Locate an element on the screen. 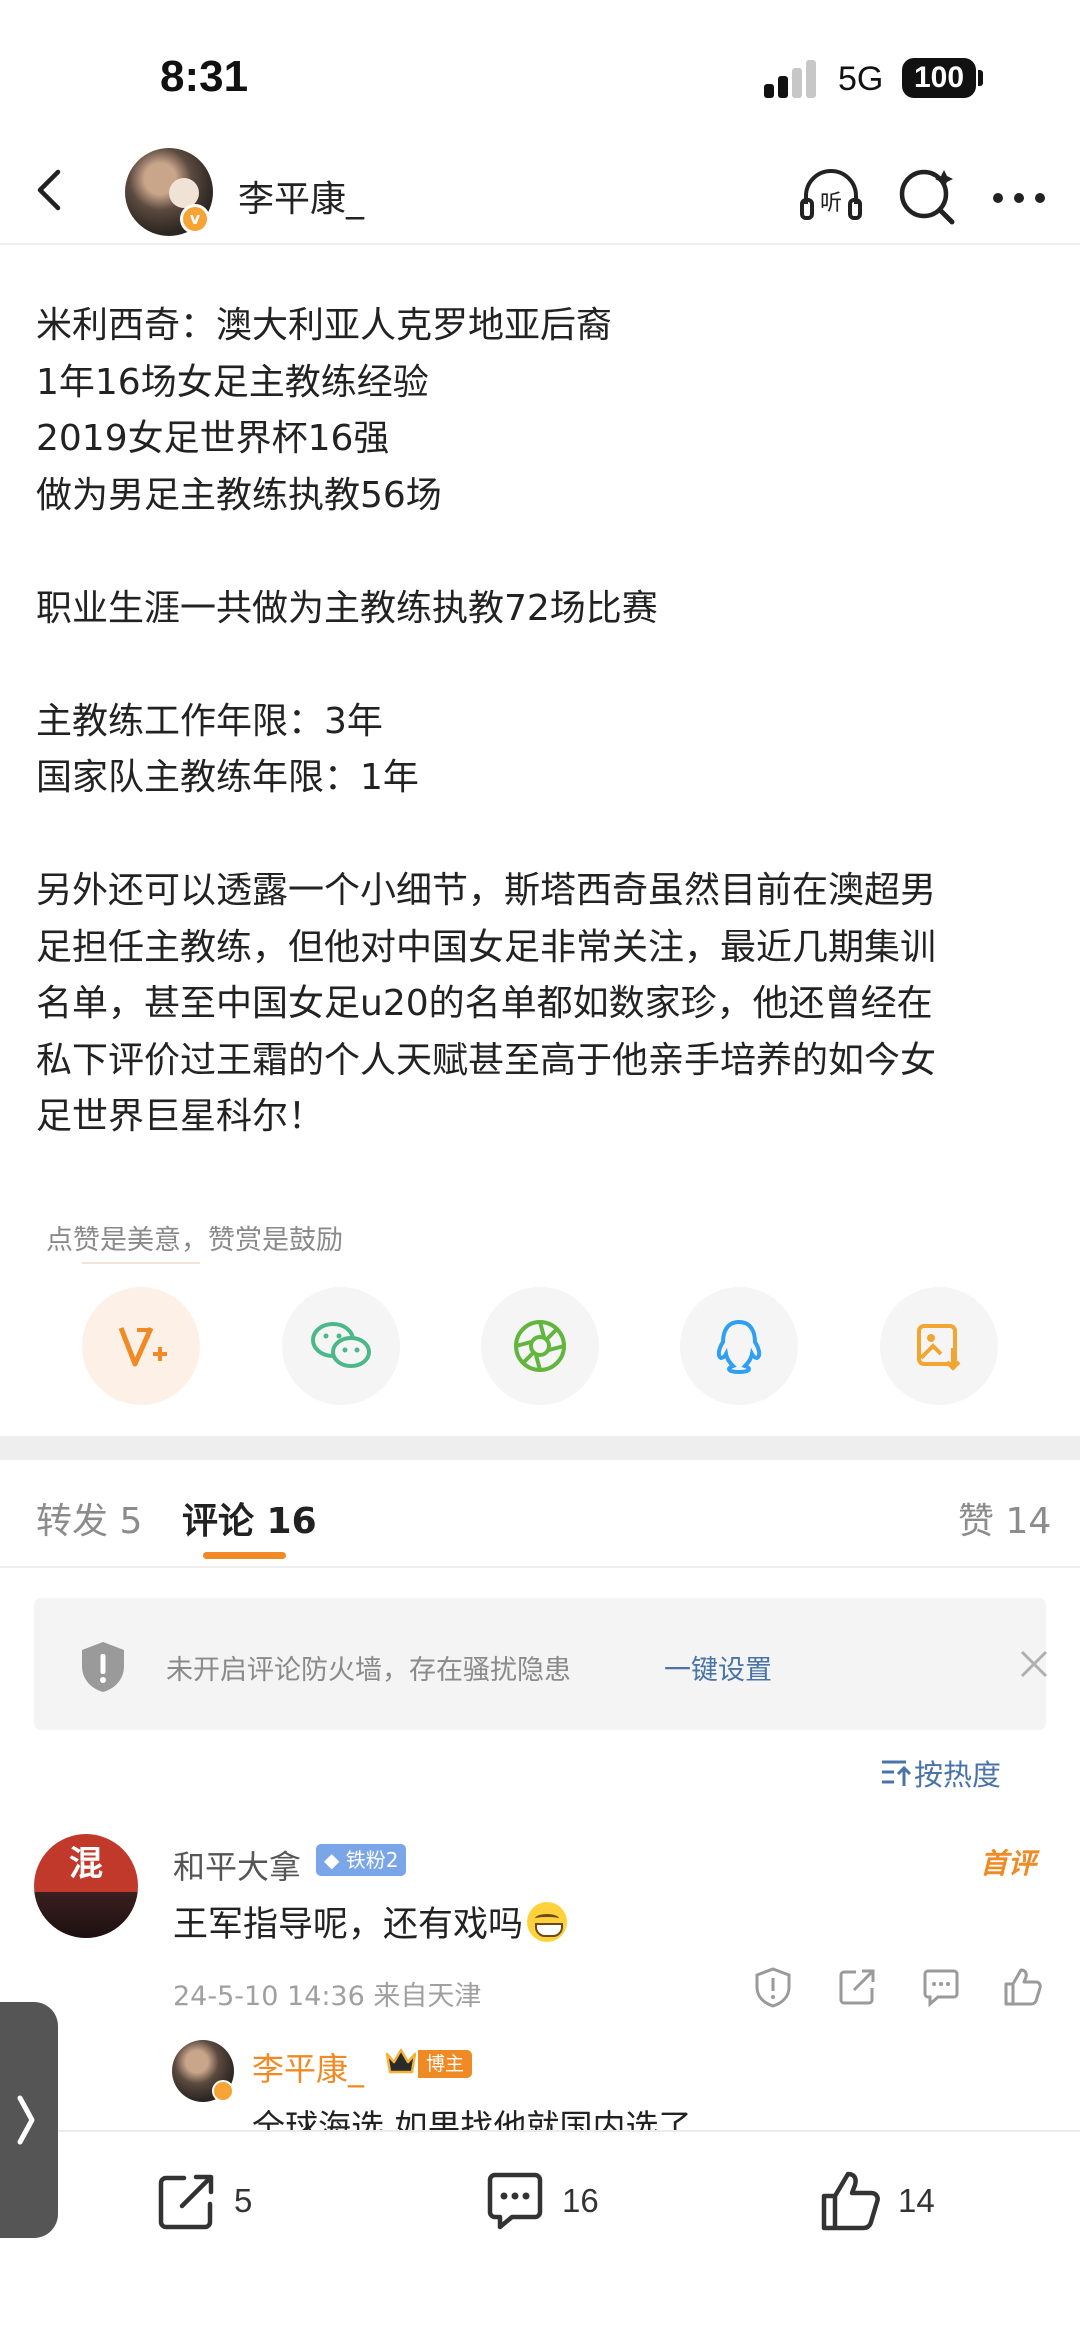 This screenshot has width=1080, height=2347. signal-icon is located at coordinates (794, 78).